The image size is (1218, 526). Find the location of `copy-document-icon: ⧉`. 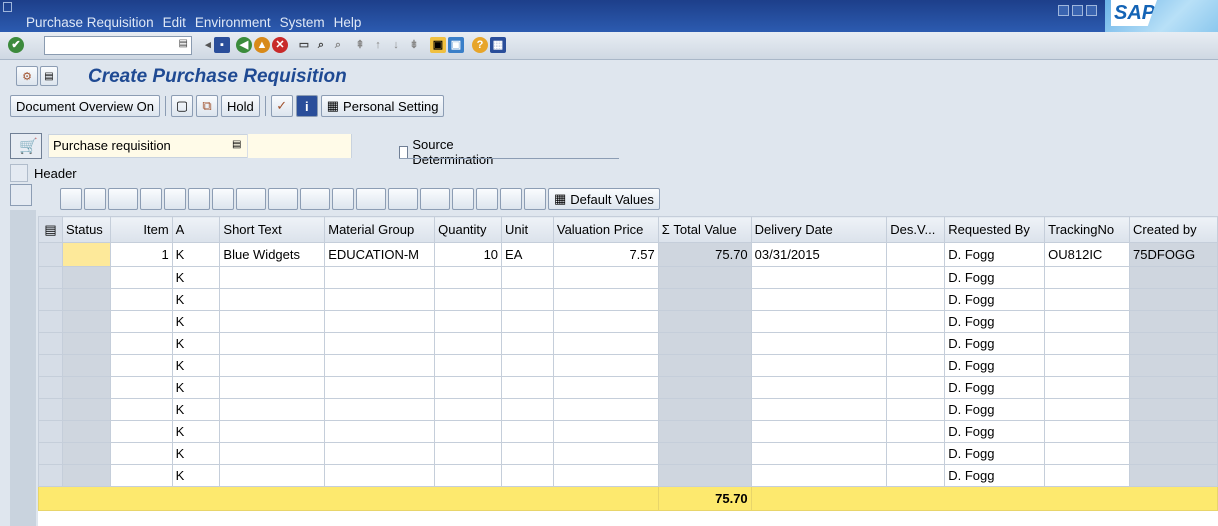

copy-document-icon: ⧉ is located at coordinates (207, 106).